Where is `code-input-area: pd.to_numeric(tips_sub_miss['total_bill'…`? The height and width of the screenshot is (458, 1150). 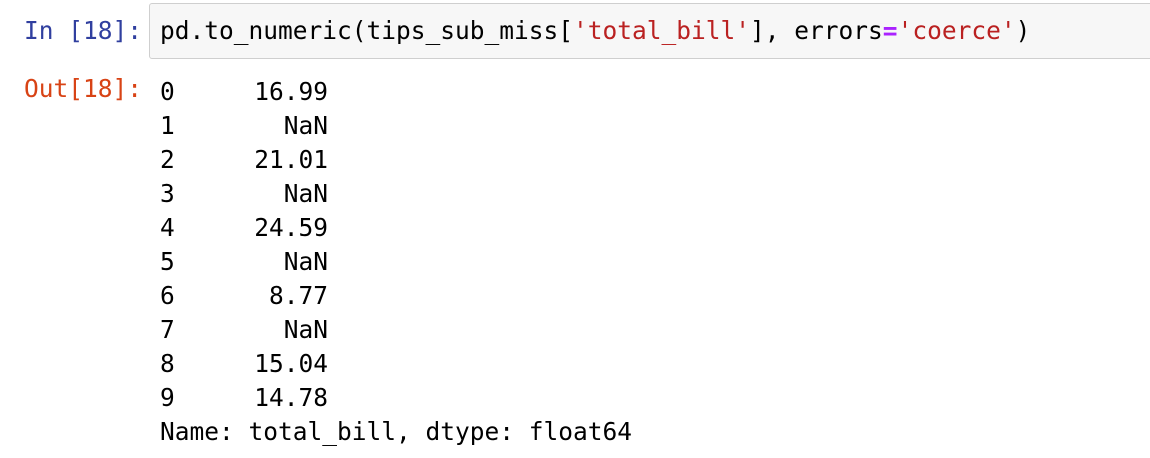 code-input-area: pd.to_numeric(tips_sub_miss['total_bill'… is located at coordinates (649, 31).